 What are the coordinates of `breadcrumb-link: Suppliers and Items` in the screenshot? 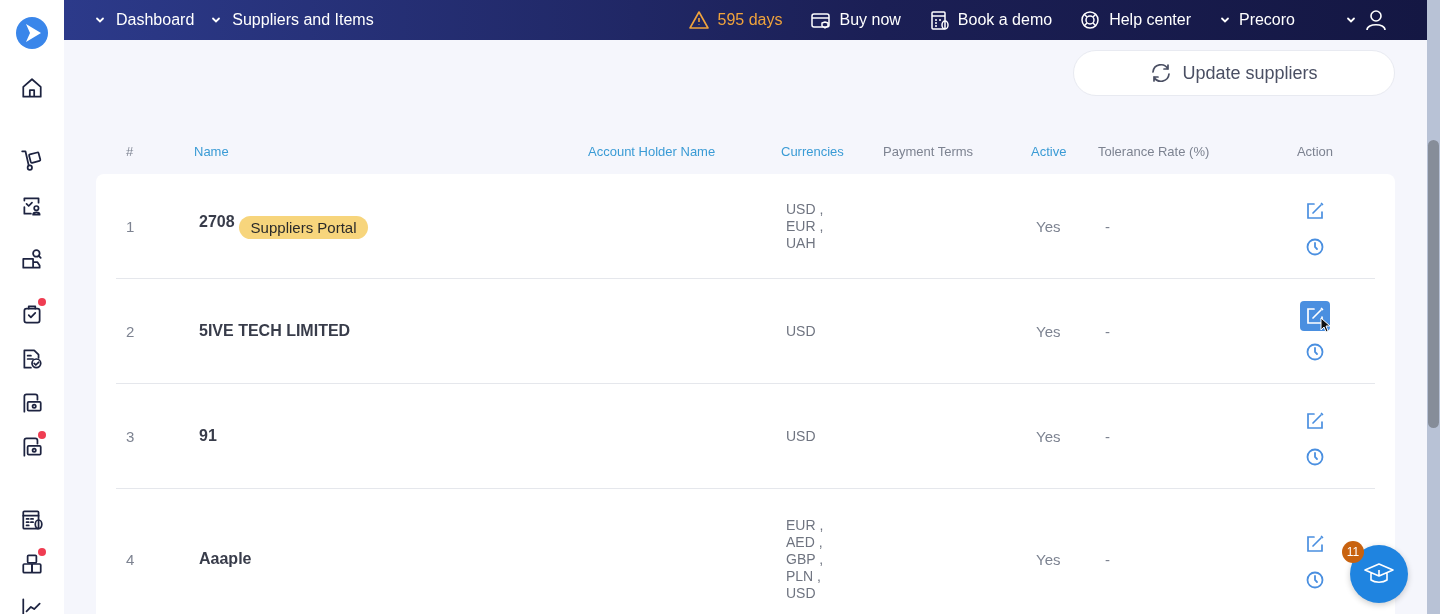 It's located at (303, 20).